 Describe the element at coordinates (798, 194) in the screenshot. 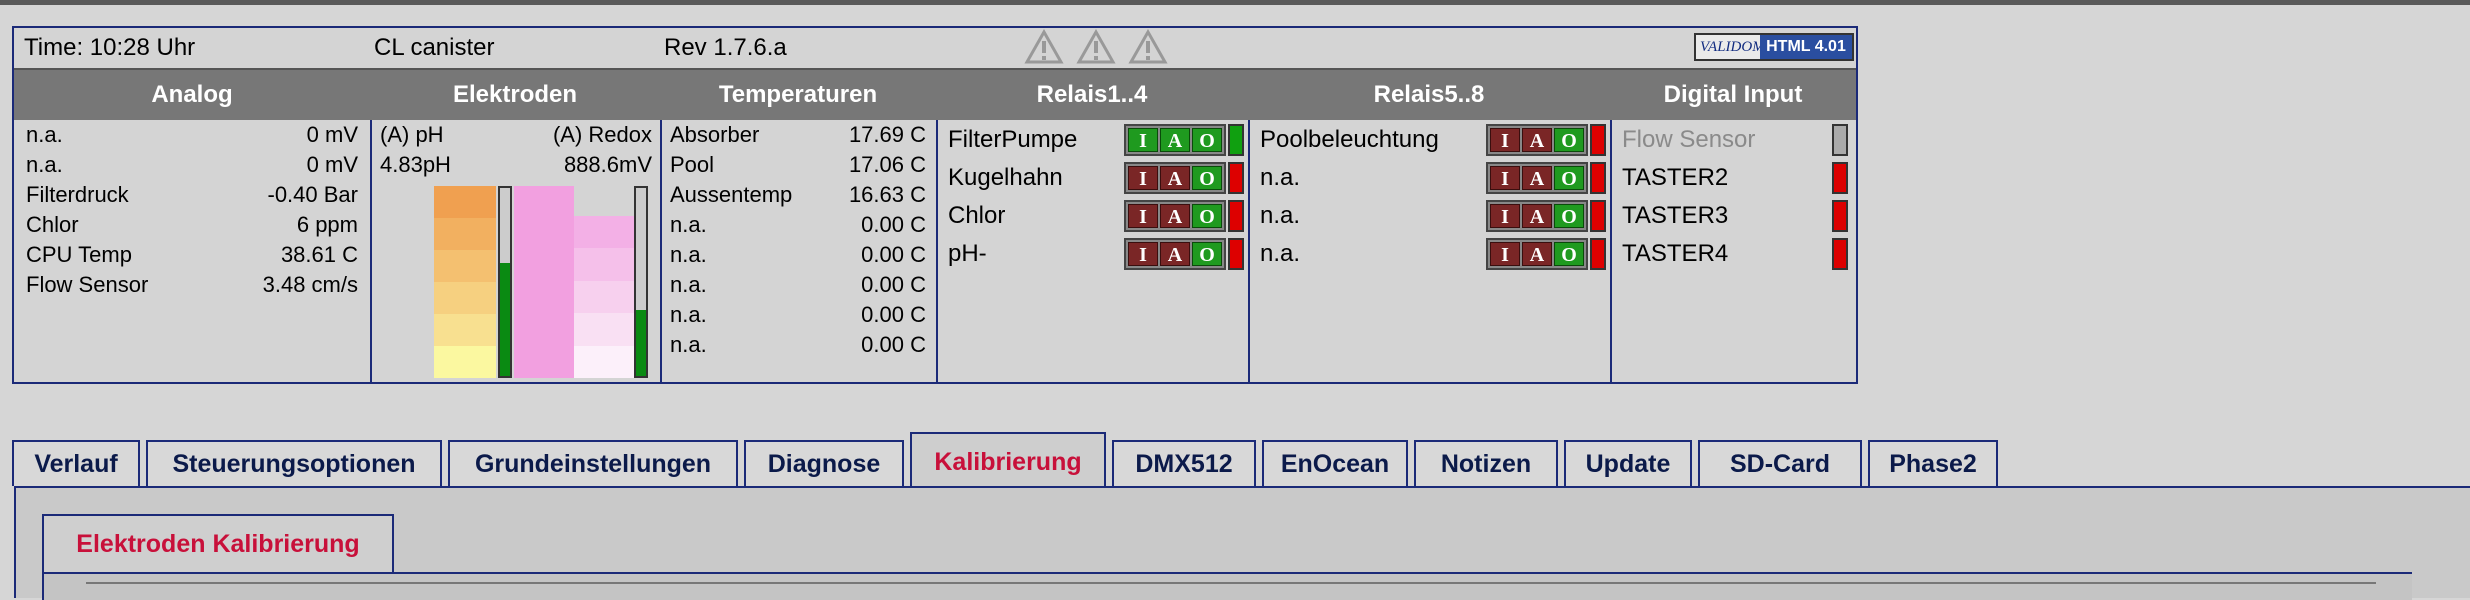

I see `temp-row: Aussentemp 16.63 C` at that location.